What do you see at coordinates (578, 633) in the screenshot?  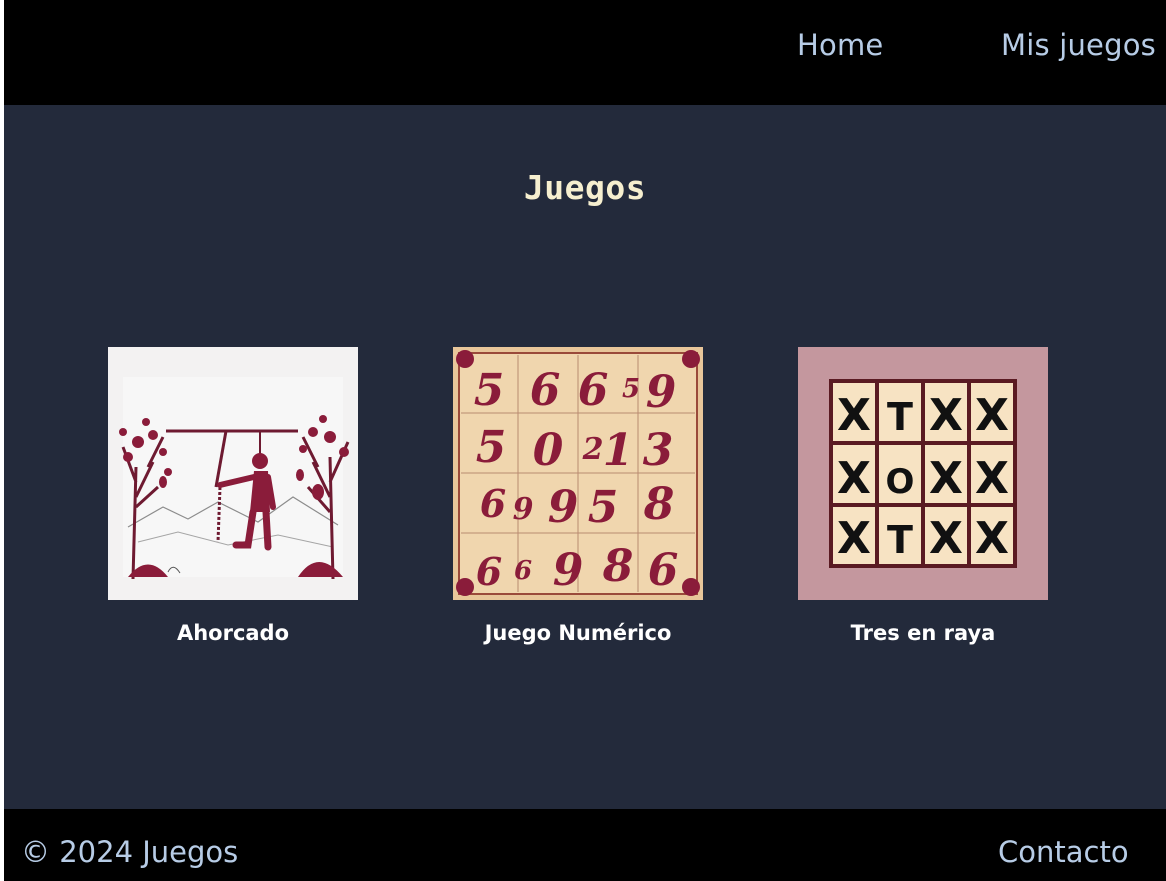 I see `game-label-juego-numerico: Juego Numérico` at bounding box center [578, 633].